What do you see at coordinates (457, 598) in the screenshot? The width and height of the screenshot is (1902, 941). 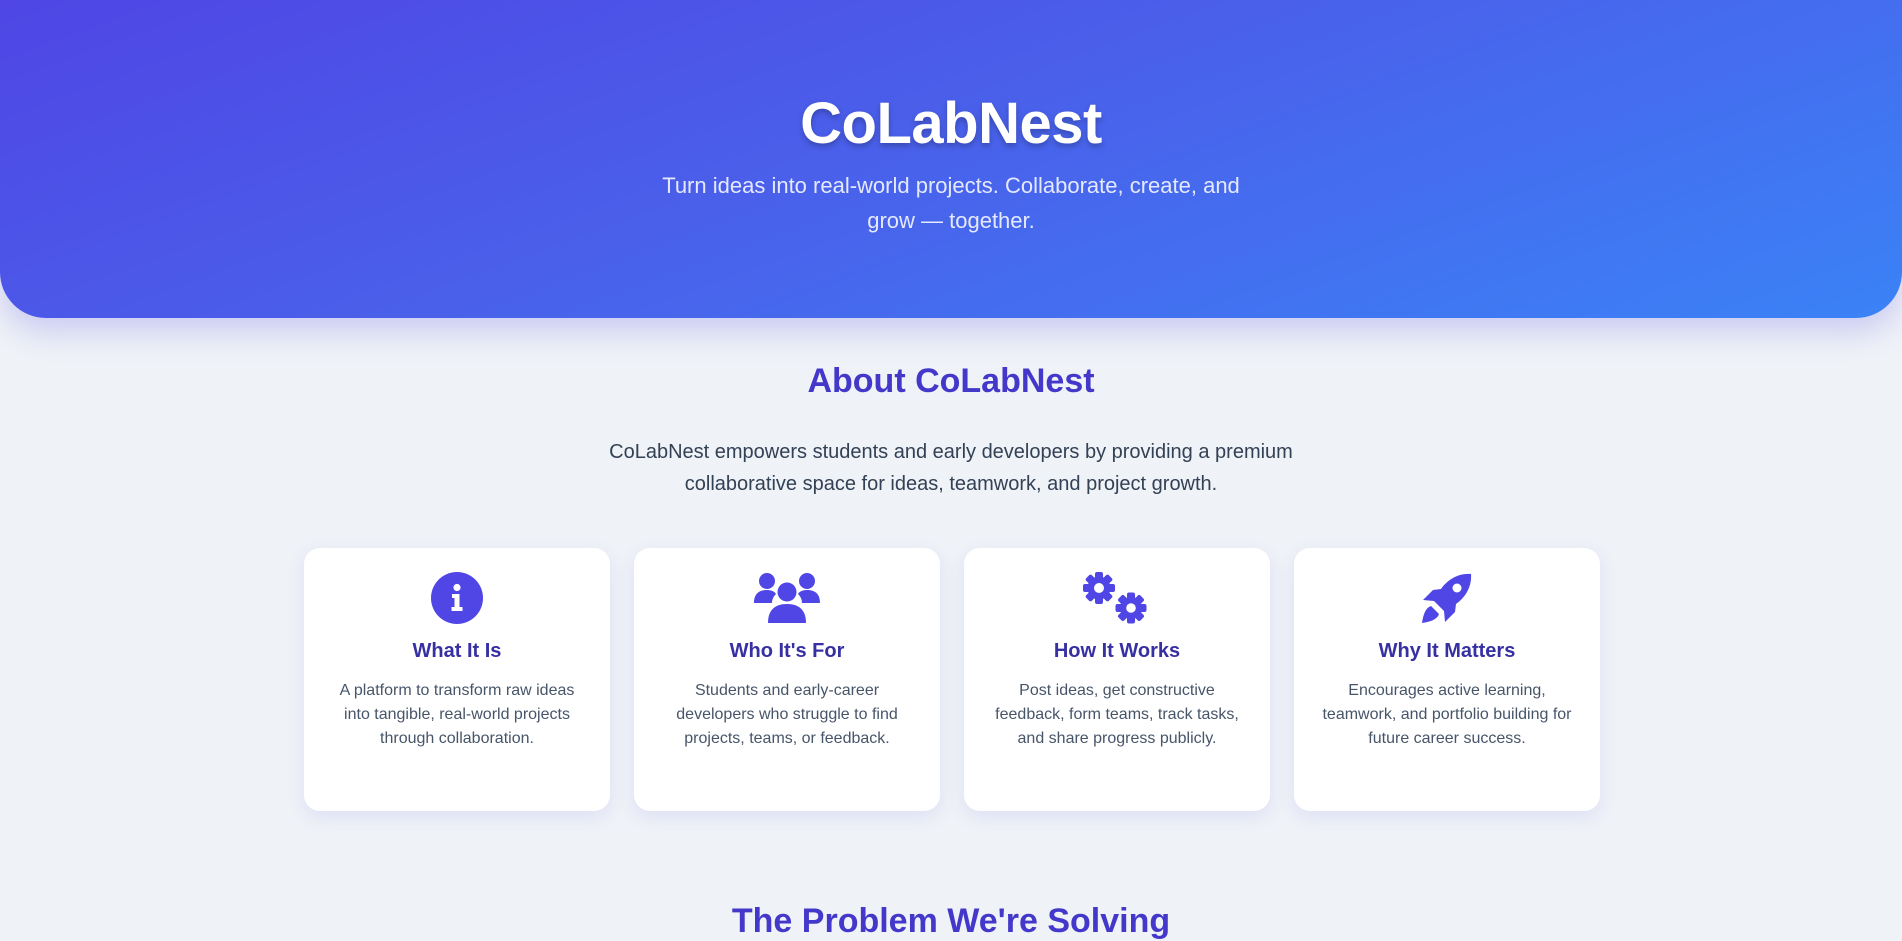 I see `info-icon` at bounding box center [457, 598].